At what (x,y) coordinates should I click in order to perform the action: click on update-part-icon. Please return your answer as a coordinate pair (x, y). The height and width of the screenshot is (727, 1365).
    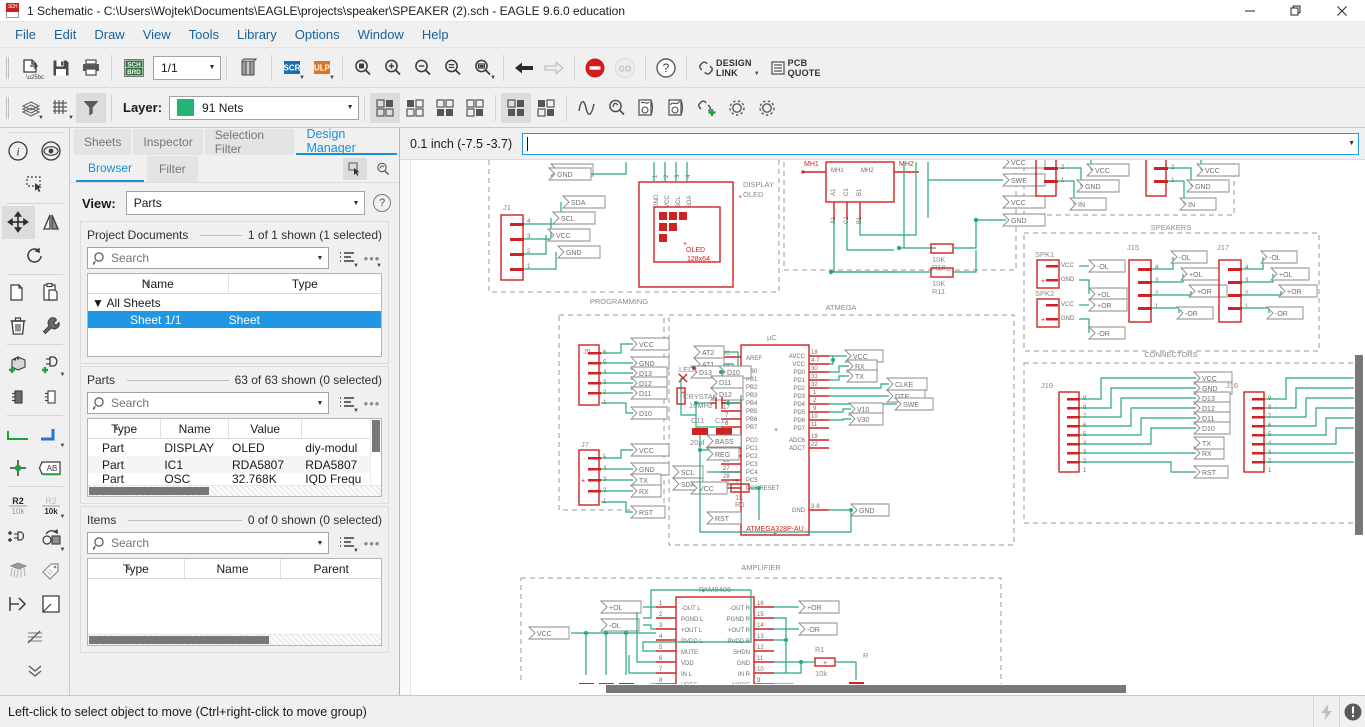
    Looking at the image, I should click on (51, 396).